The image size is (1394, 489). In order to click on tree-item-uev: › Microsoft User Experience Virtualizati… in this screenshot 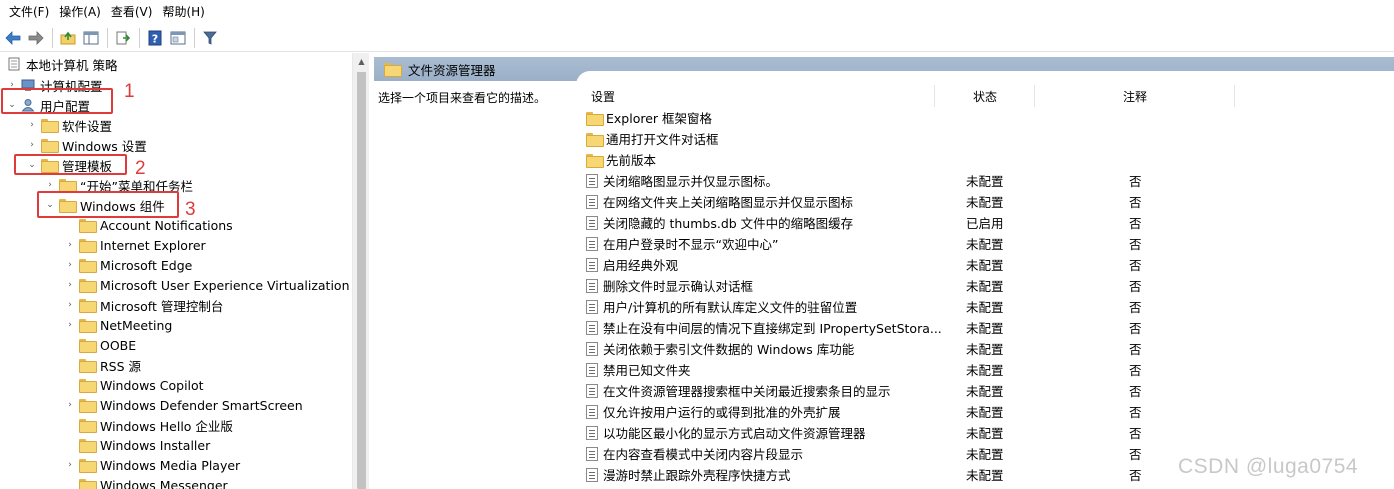, I will do `click(207, 285)`.